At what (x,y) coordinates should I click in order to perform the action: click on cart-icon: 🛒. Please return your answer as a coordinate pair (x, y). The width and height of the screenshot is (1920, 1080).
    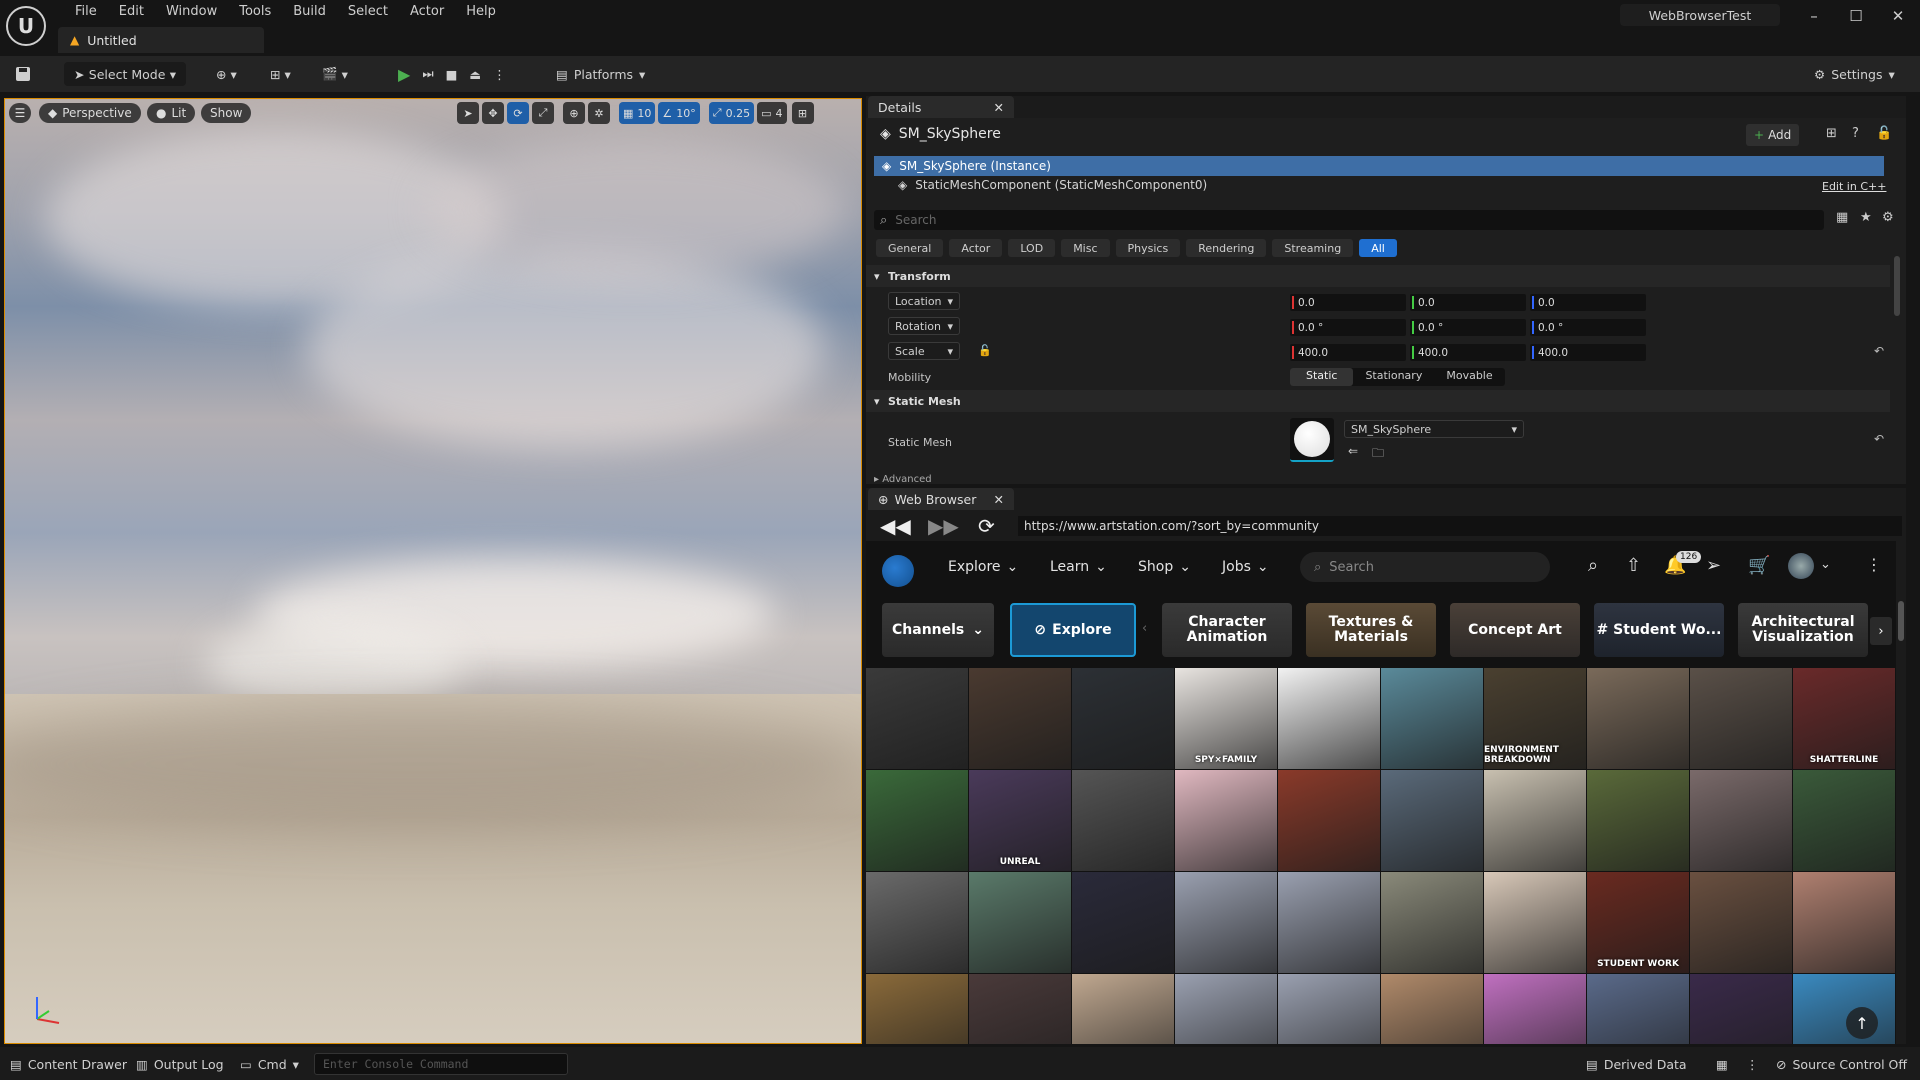
    Looking at the image, I should click on (1759, 565).